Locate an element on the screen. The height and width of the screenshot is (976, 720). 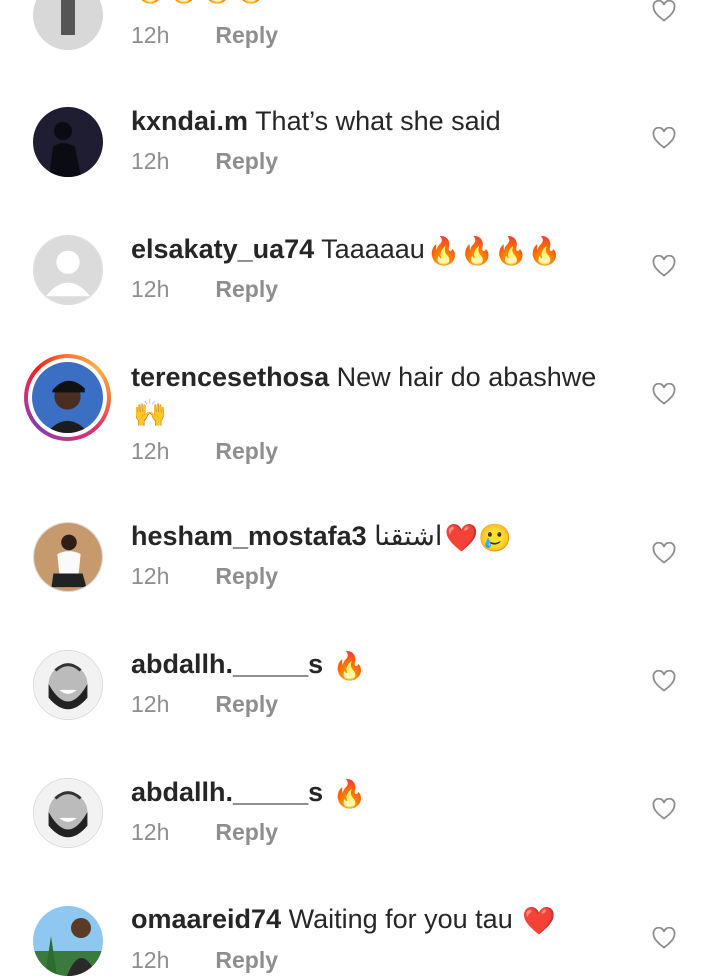
comment-text-continued: 🙌 is located at coordinates (149, 412).